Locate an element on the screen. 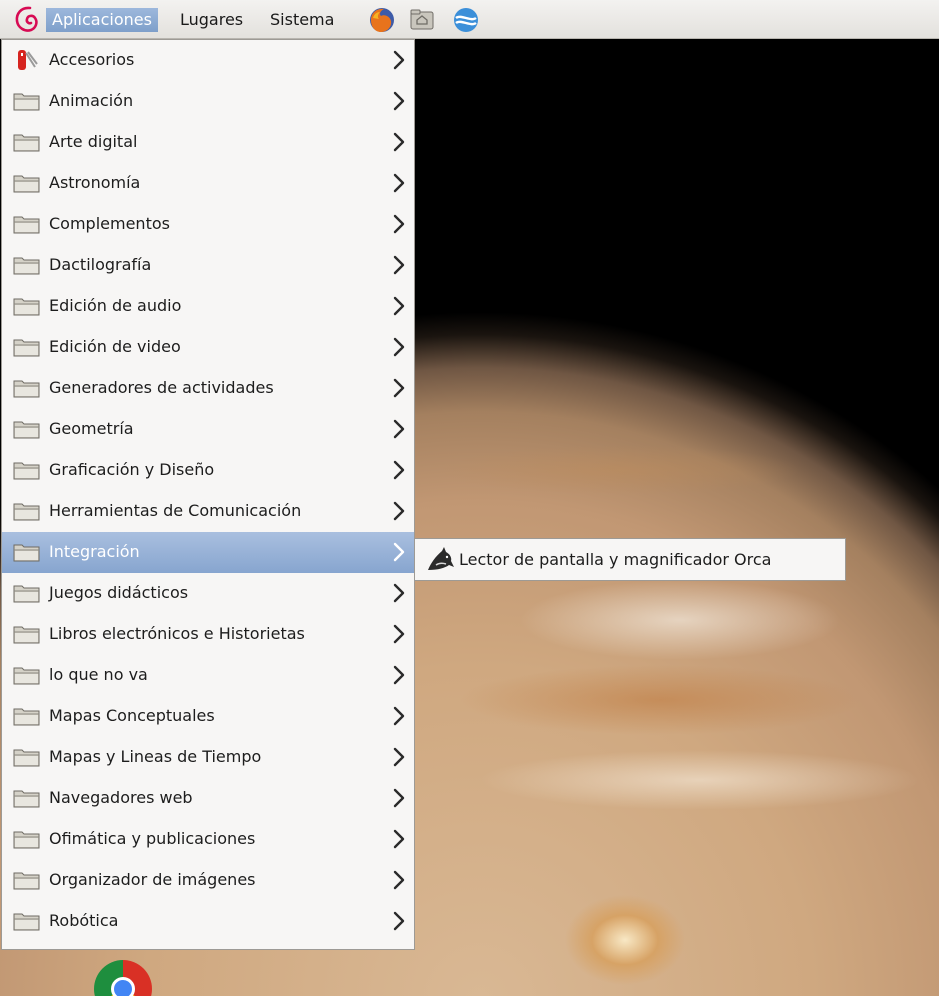  menu-item-label: Accesorios is located at coordinates (92, 59).